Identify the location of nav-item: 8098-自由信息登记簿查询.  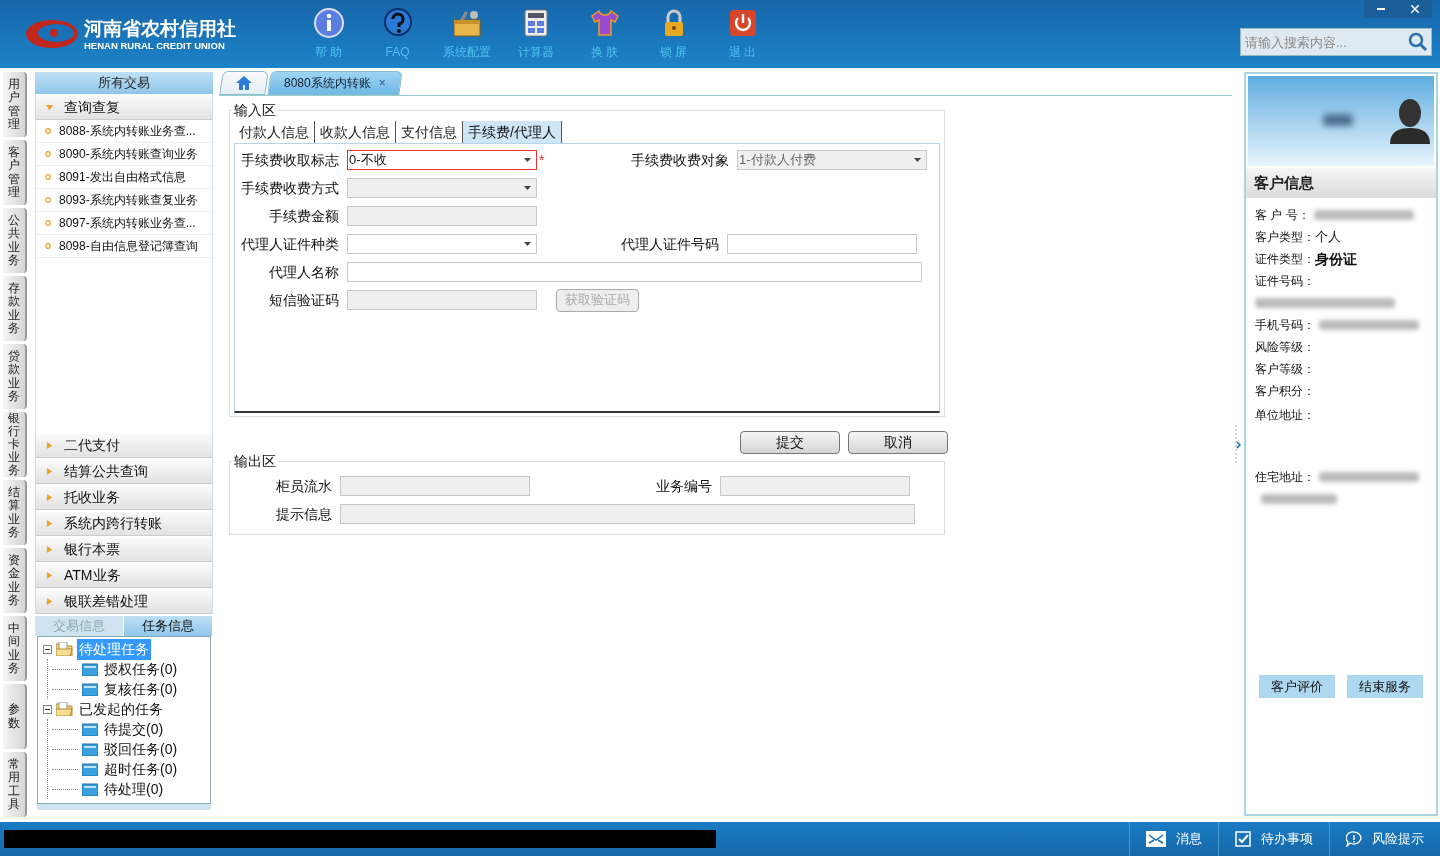
(124, 246).